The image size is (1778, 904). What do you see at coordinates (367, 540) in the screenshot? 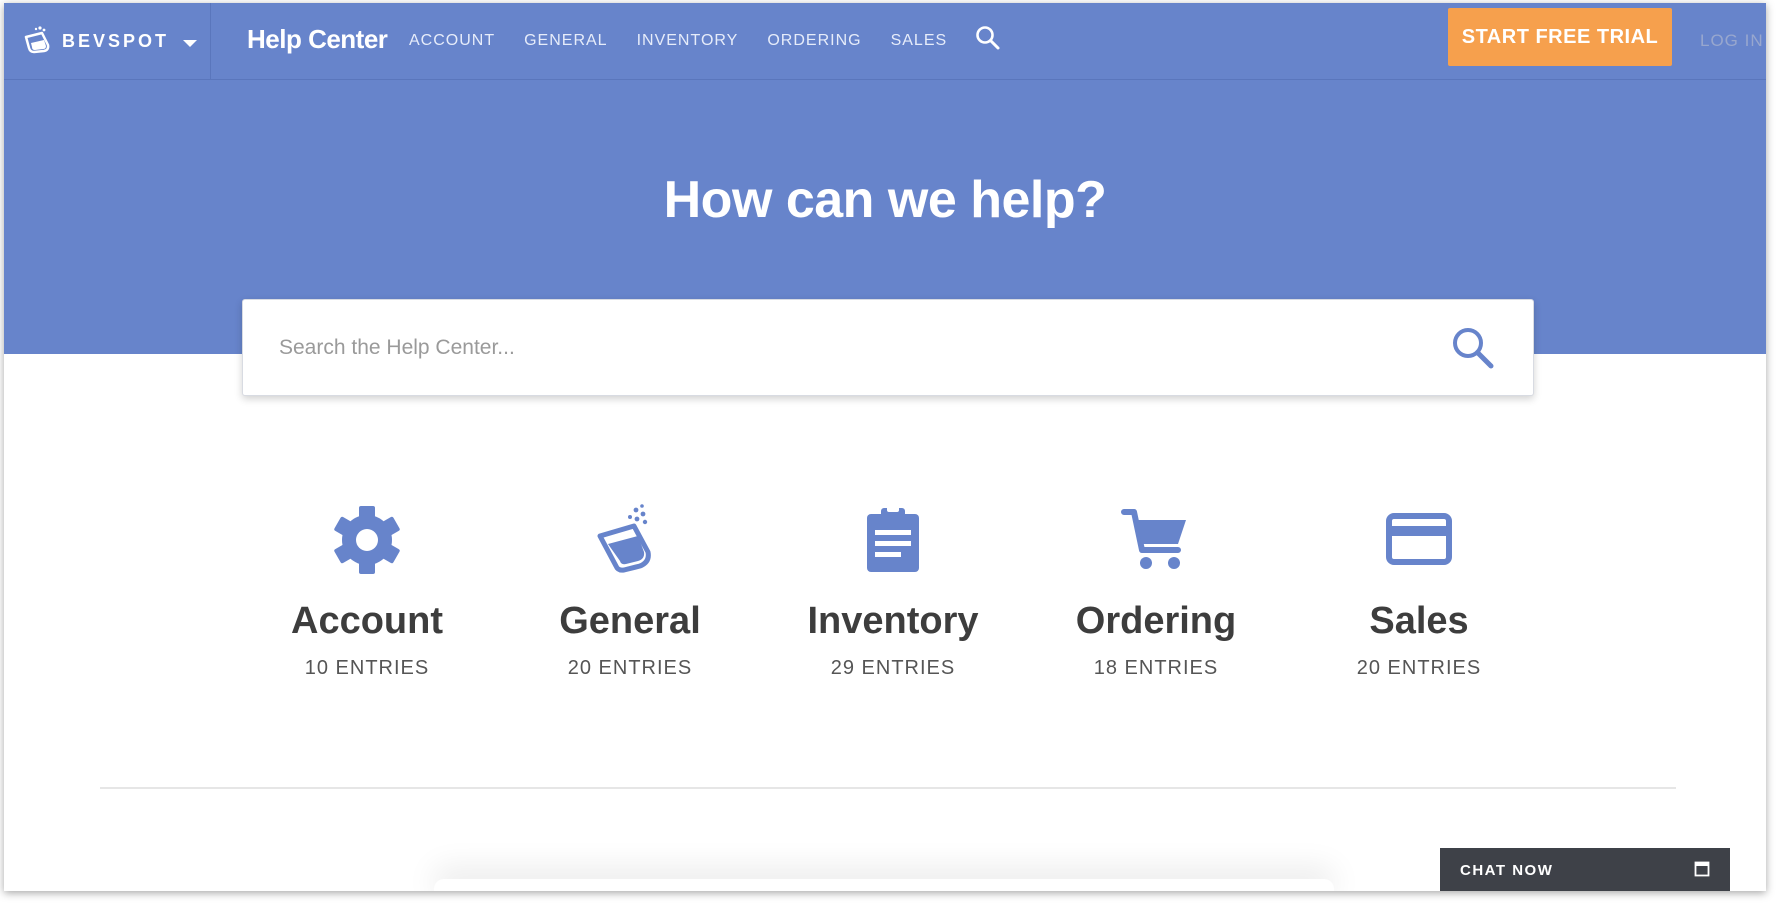
I see `gear-icon` at bounding box center [367, 540].